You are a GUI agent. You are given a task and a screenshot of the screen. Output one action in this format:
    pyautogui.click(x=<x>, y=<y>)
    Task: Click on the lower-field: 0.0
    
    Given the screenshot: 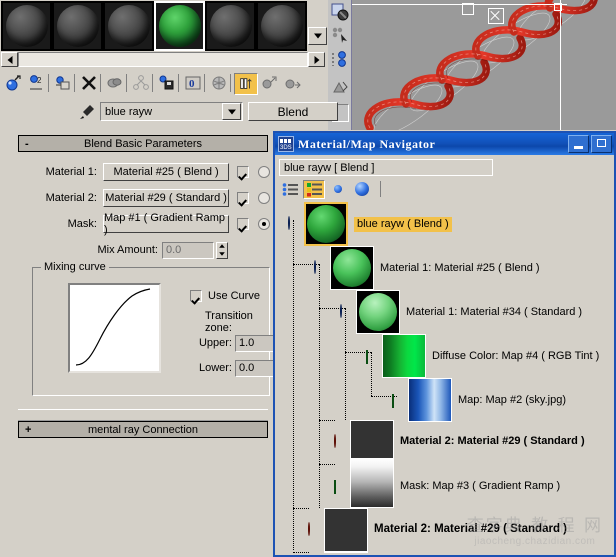 What is the action you would take?
    pyautogui.click(x=255, y=368)
    